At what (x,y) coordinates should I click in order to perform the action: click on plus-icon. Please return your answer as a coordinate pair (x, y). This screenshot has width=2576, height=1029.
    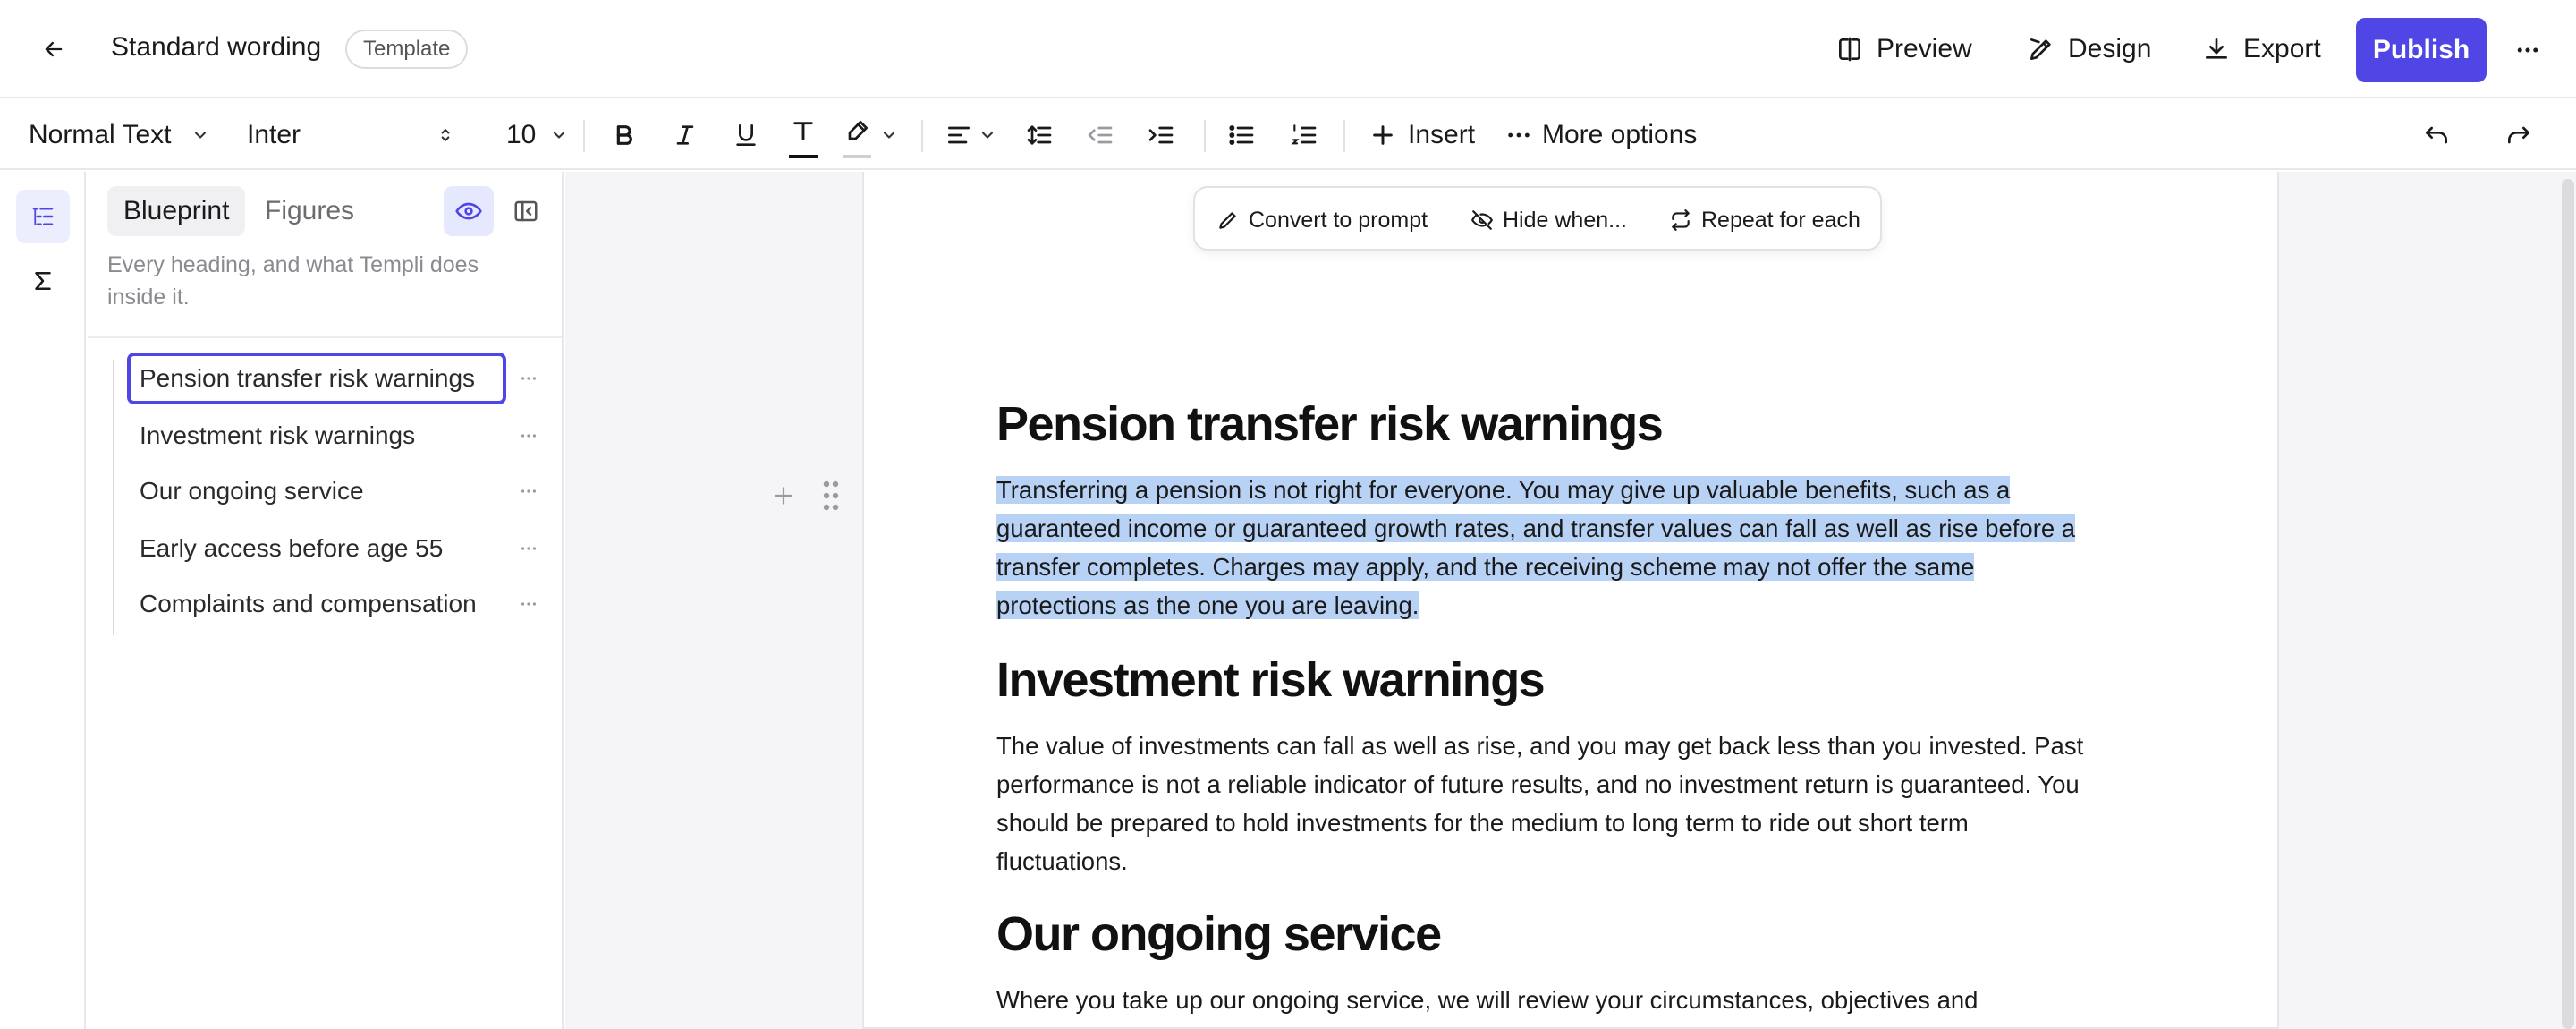
    Looking at the image, I should click on (1383, 135).